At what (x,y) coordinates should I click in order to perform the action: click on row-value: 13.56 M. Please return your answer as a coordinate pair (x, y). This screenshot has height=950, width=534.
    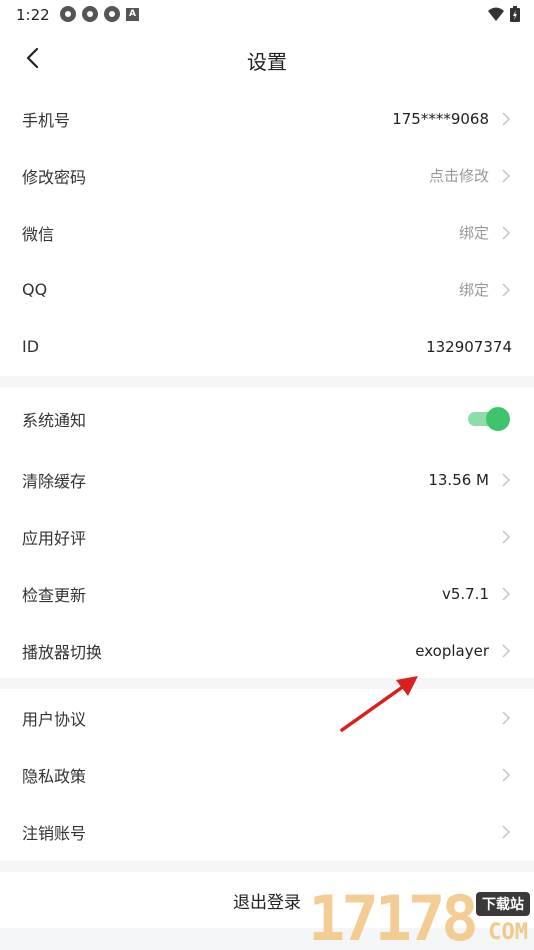
    Looking at the image, I should click on (458, 479).